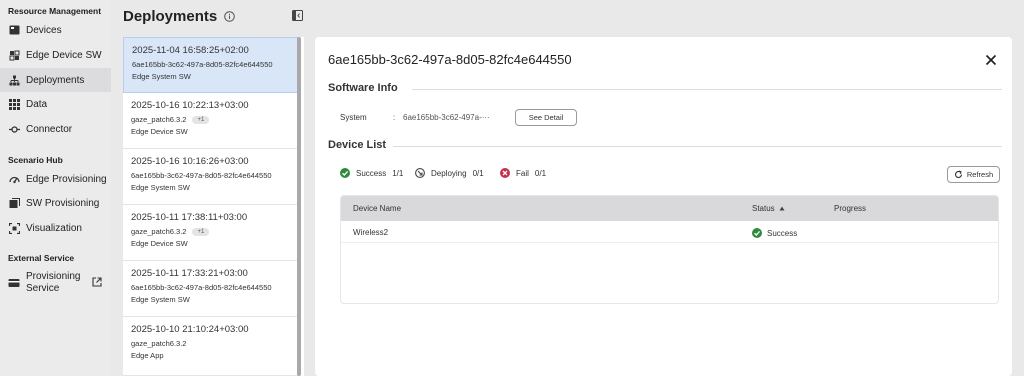 The width and height of the screenshot is (1024, 376). Describe the element at coordinates (505, 173) in the screenshot. I see `fail-x-icon` at that location.